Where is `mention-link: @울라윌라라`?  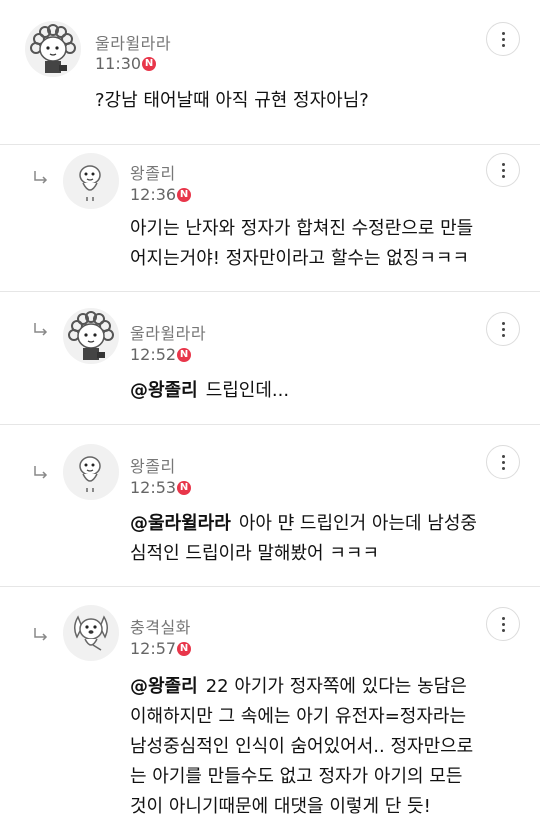
mention-link: @울라윌라라 is located at coordinates (180, 523).